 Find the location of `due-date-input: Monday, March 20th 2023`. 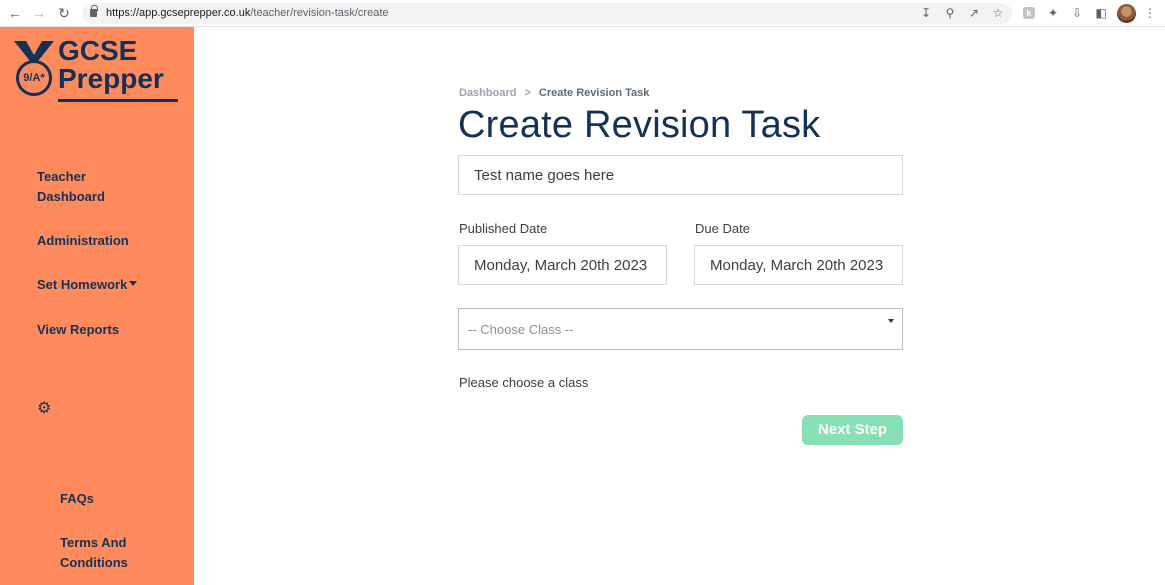

due-date-input: Monday, March 20th 2023 is located at coordinates (798, 265).